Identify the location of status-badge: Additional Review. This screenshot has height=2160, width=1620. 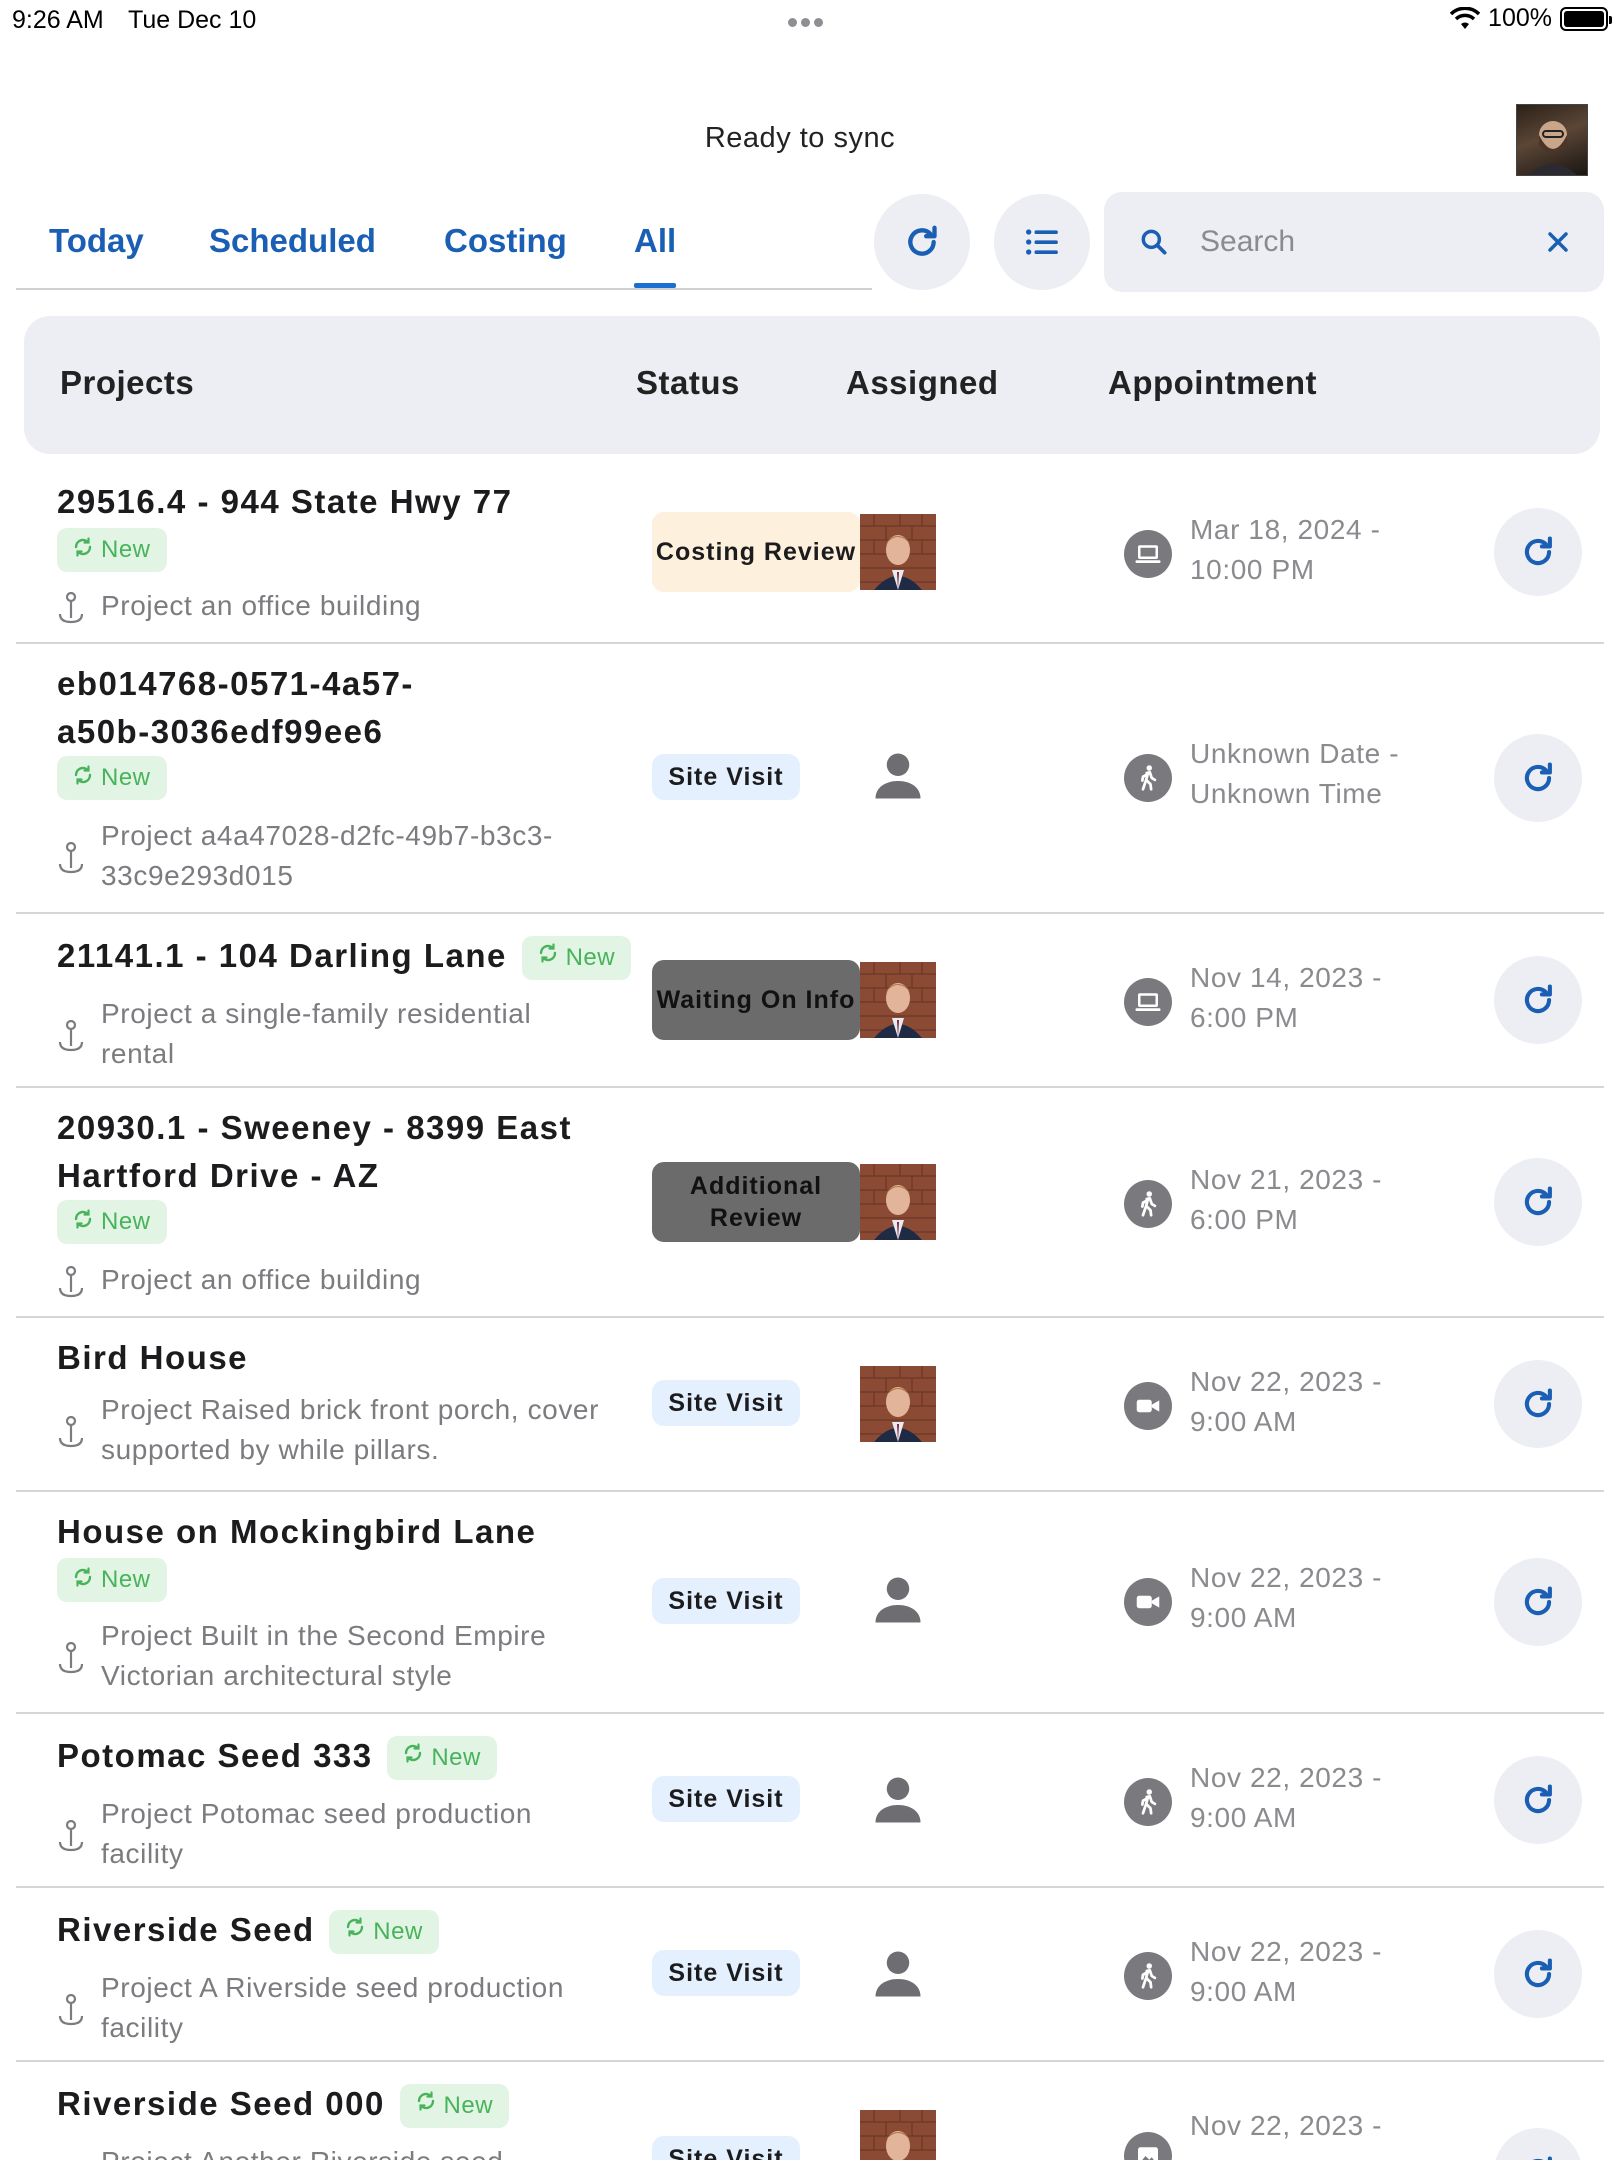
(756, 1202).